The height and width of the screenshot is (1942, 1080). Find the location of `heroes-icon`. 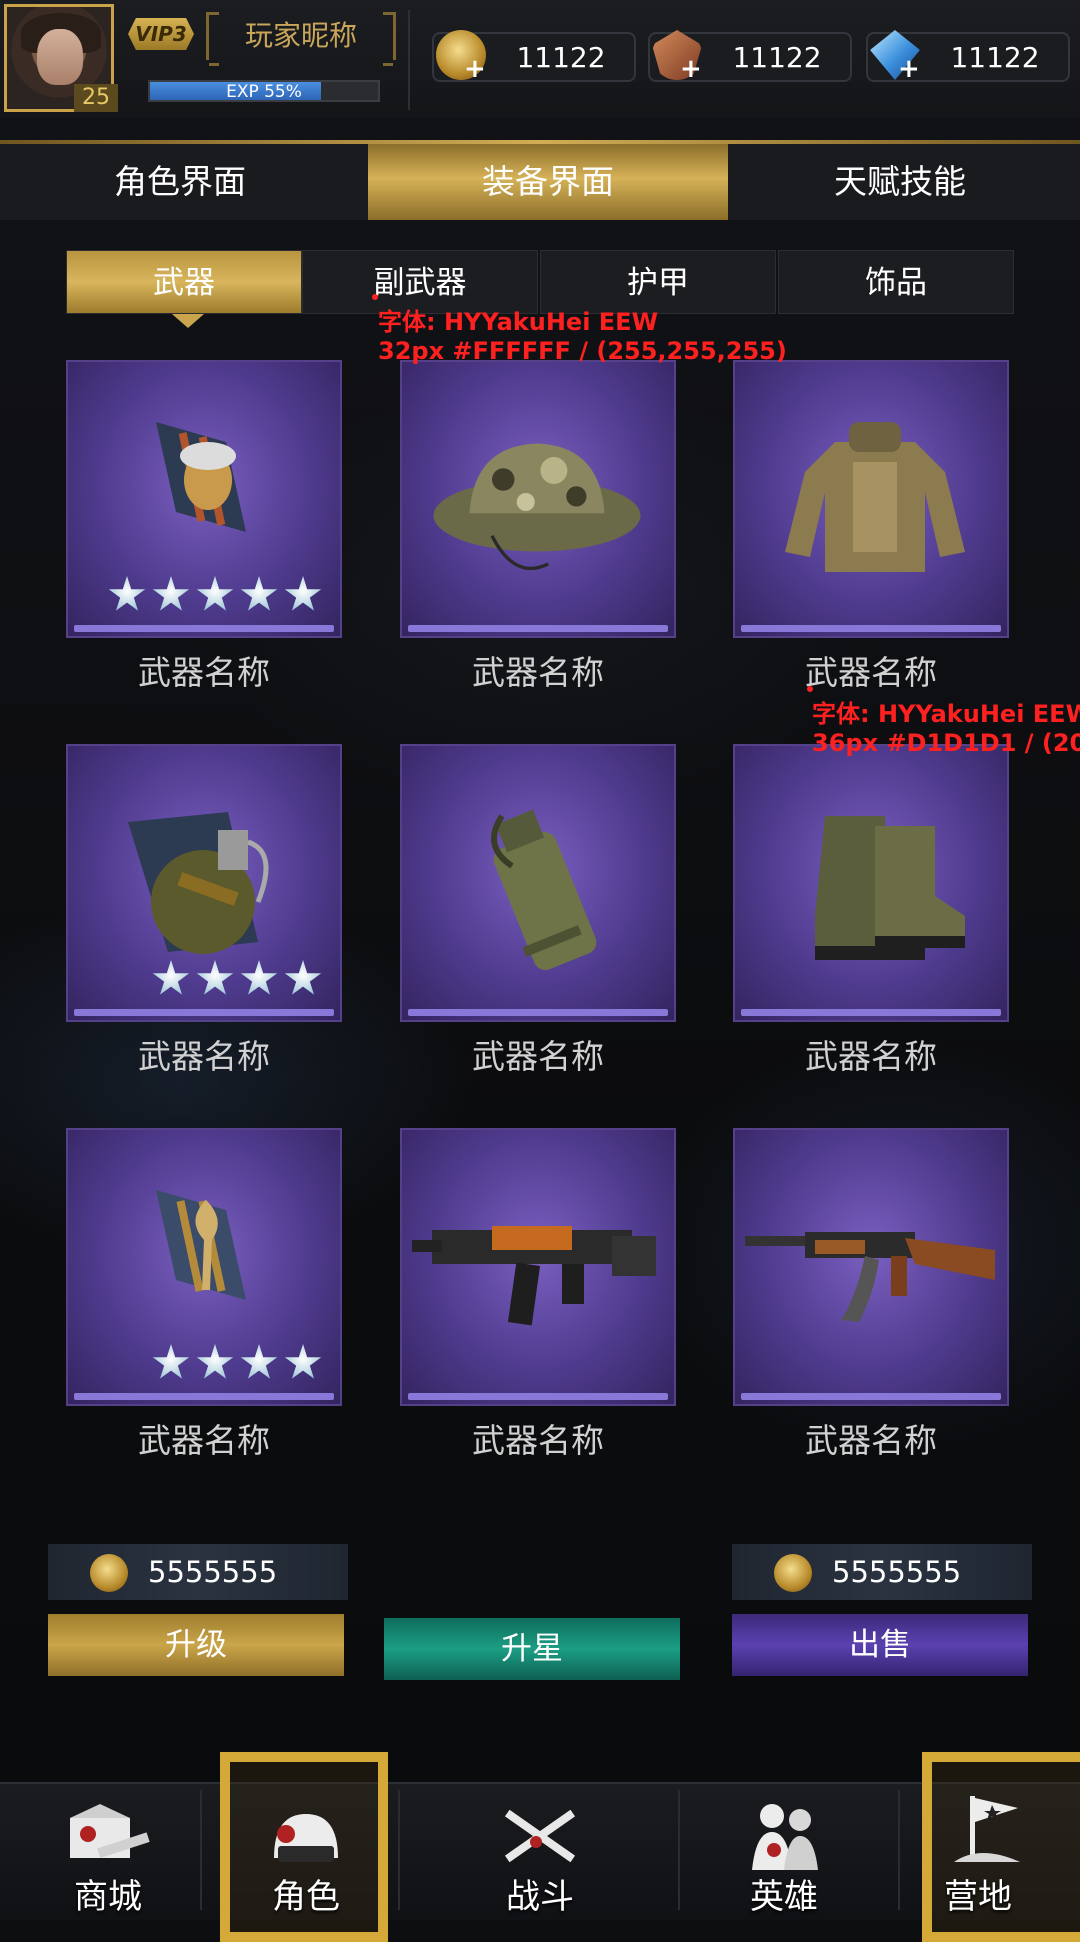

heroes-icon is located at coordinates (785, 1837).